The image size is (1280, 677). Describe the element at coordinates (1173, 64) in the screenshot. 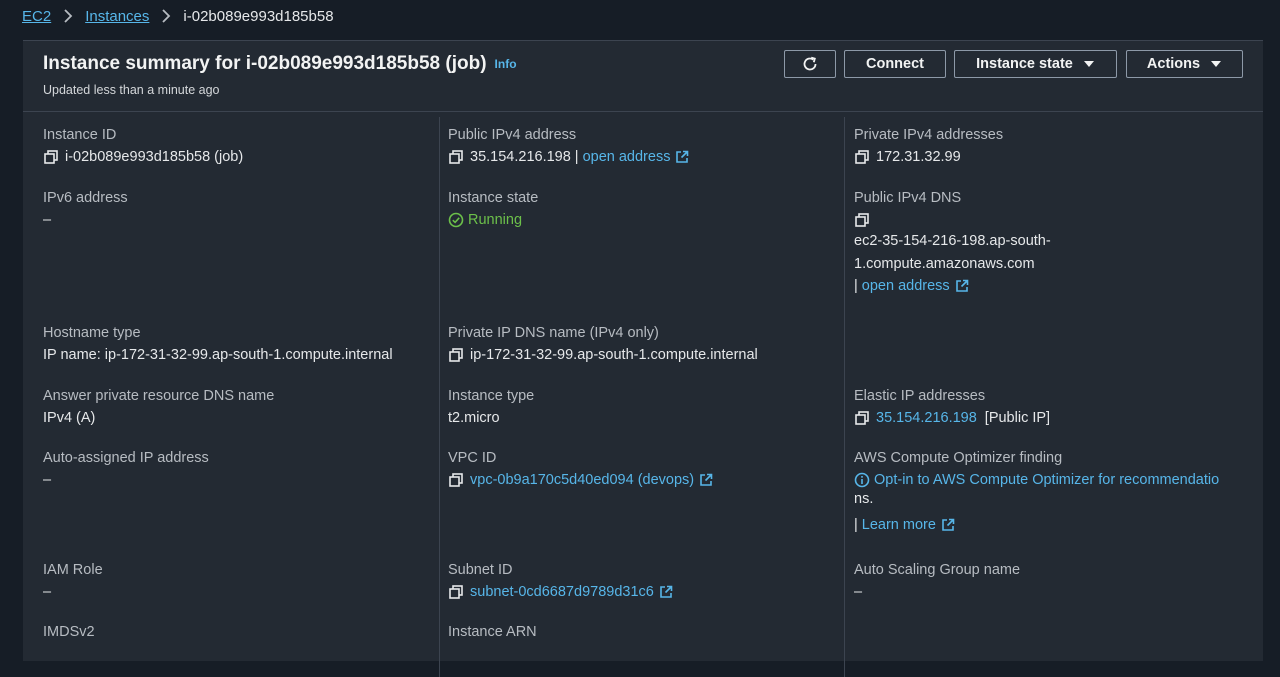

I see `actions-label: Actions` at that location.